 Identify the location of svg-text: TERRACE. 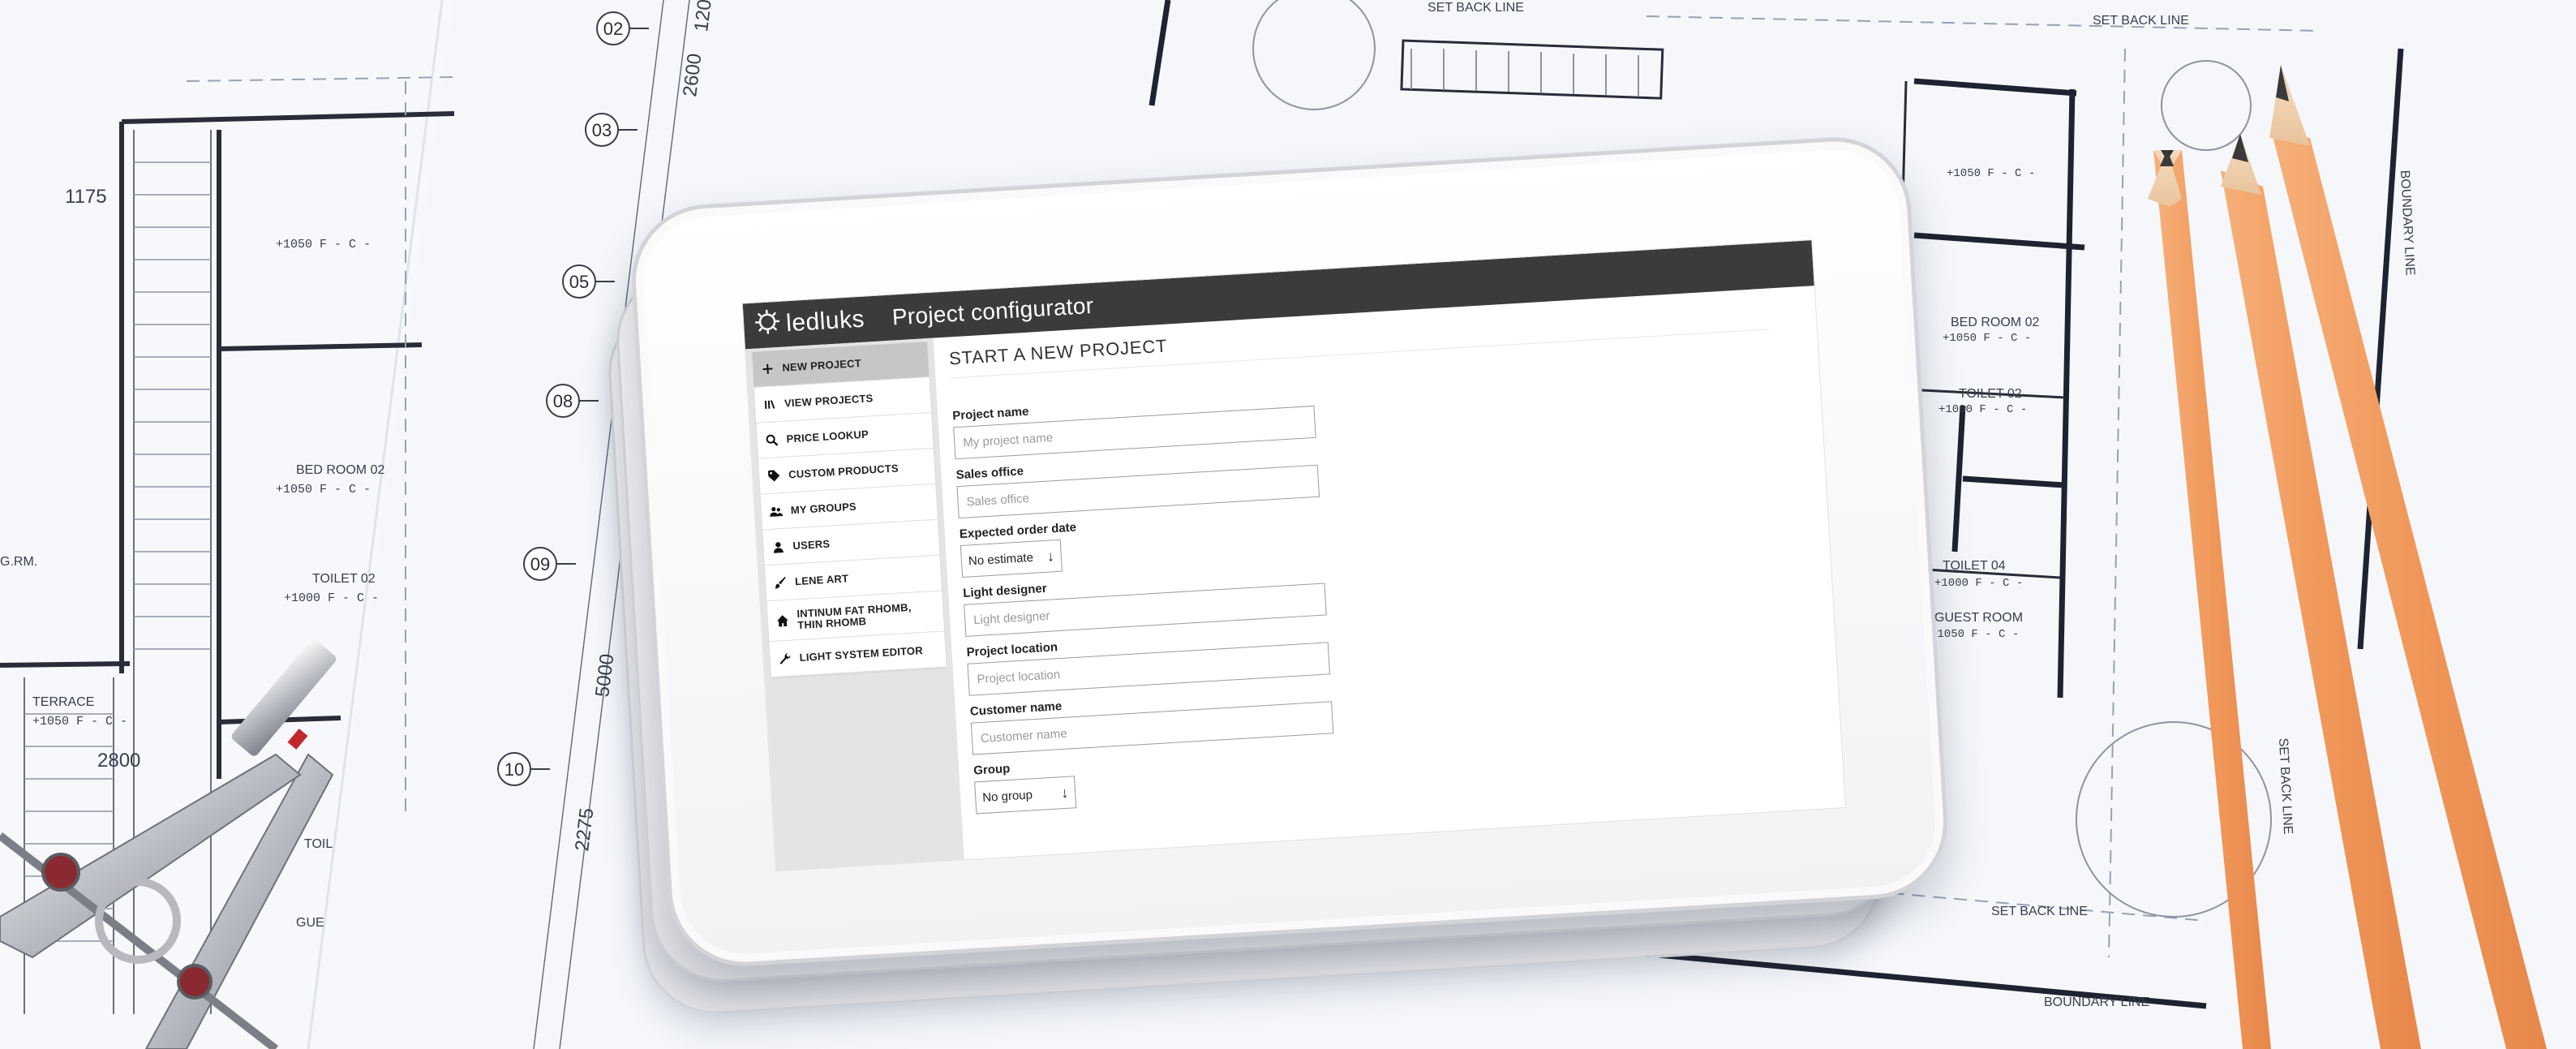
(63, 702).